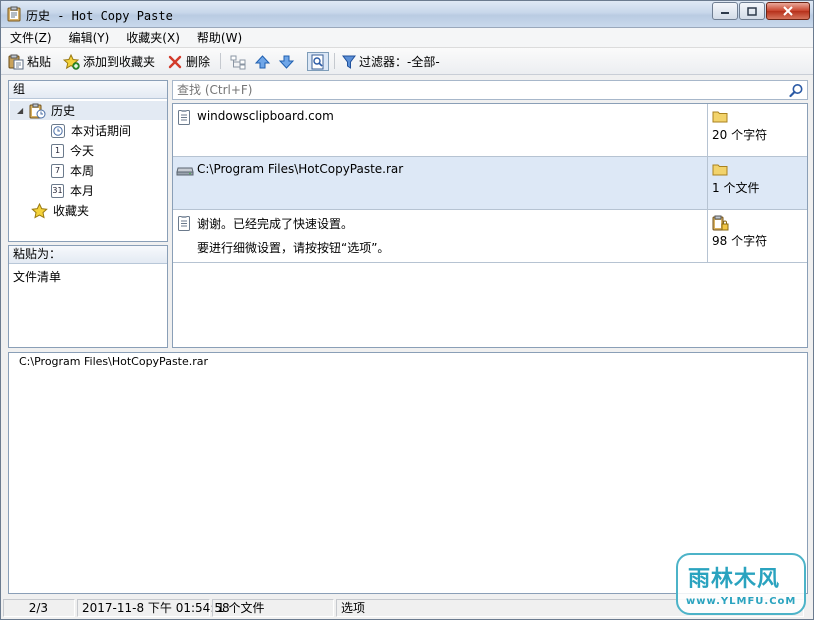 This screenshot has width=814, height=620. I want to click on menu-edit: 编辑(Y), so click(89, 37).